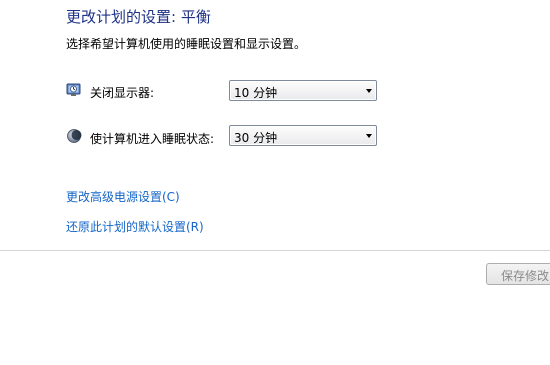  I want to click on restore-defaults-link: 还原此计划的默认设置(R), so click(135, 226).